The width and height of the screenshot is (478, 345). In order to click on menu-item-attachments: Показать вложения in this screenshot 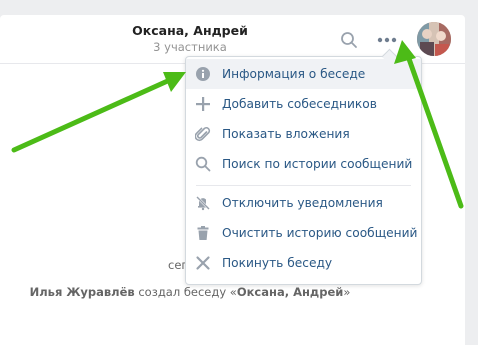, I will do `click(303, 134)`.